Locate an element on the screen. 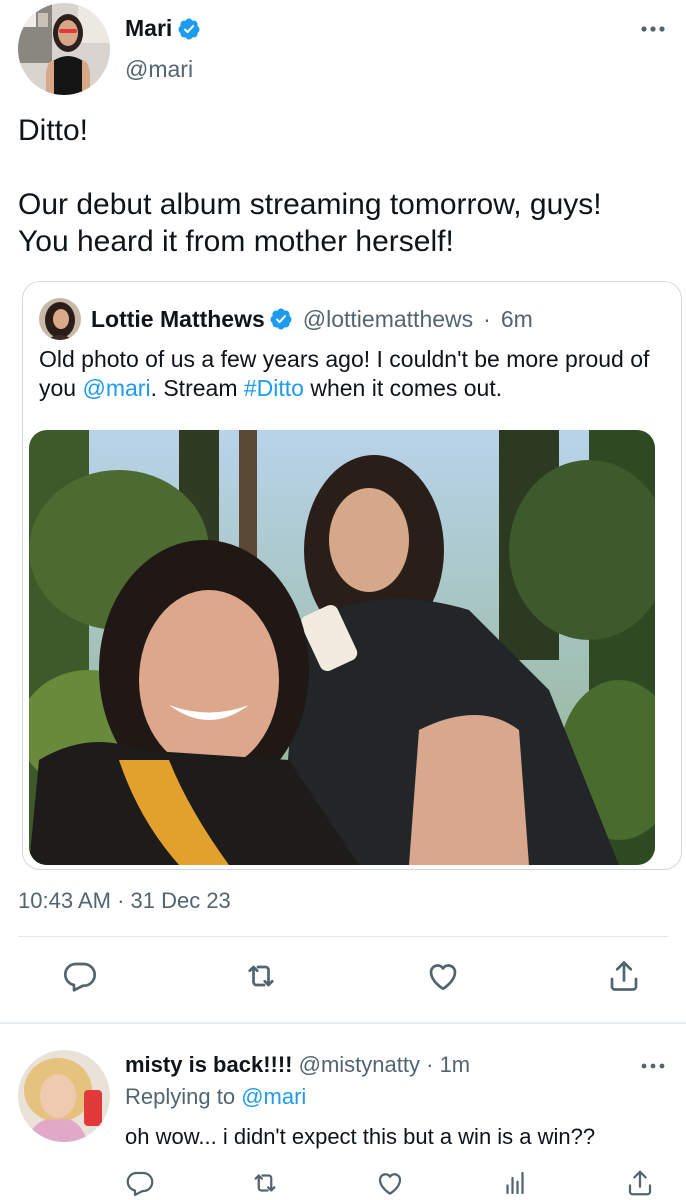 The height and width of the screenshot is (1200, 686). quoted-tweet-header: Lottie Matthews @lottiematthews · 6m is located at coordinates (286, 319).